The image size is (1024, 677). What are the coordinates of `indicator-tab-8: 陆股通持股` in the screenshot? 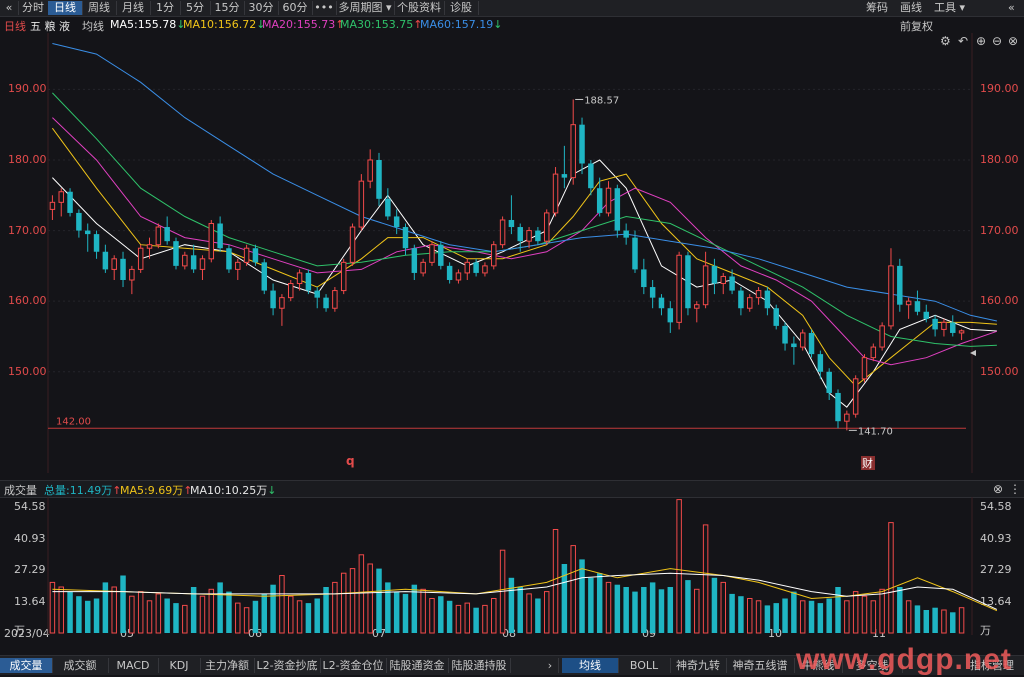 It's located at (479, 665).